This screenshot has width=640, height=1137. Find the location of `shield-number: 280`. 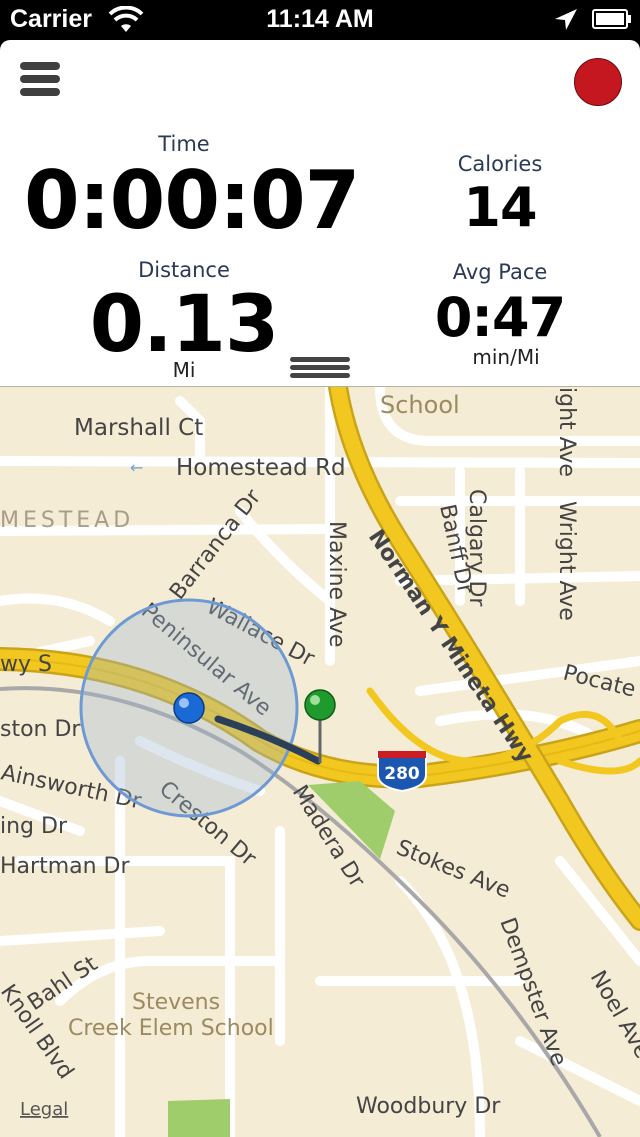

shield-number: 280 is located at coordinates (402, 774).